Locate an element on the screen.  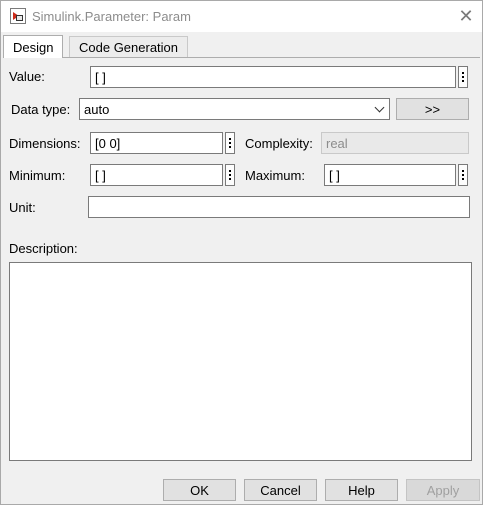
window-title: Simulink.Parameter: Param is located at coordinates (111, 16).